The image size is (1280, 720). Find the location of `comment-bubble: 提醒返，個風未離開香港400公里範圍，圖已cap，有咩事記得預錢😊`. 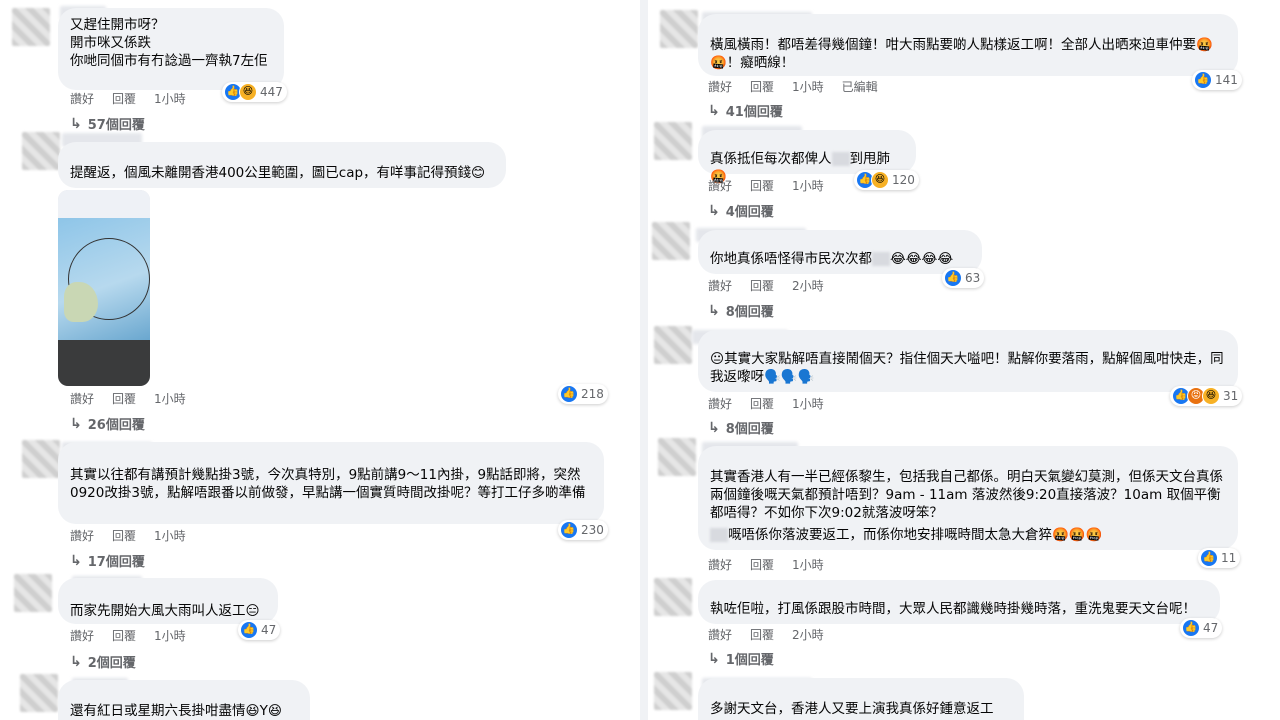

comment-bubble: 提醒返，個風未離開香港400公里範圍，圖已cap，有咩事記得預錢😊 is located at coordinates (282, 165).